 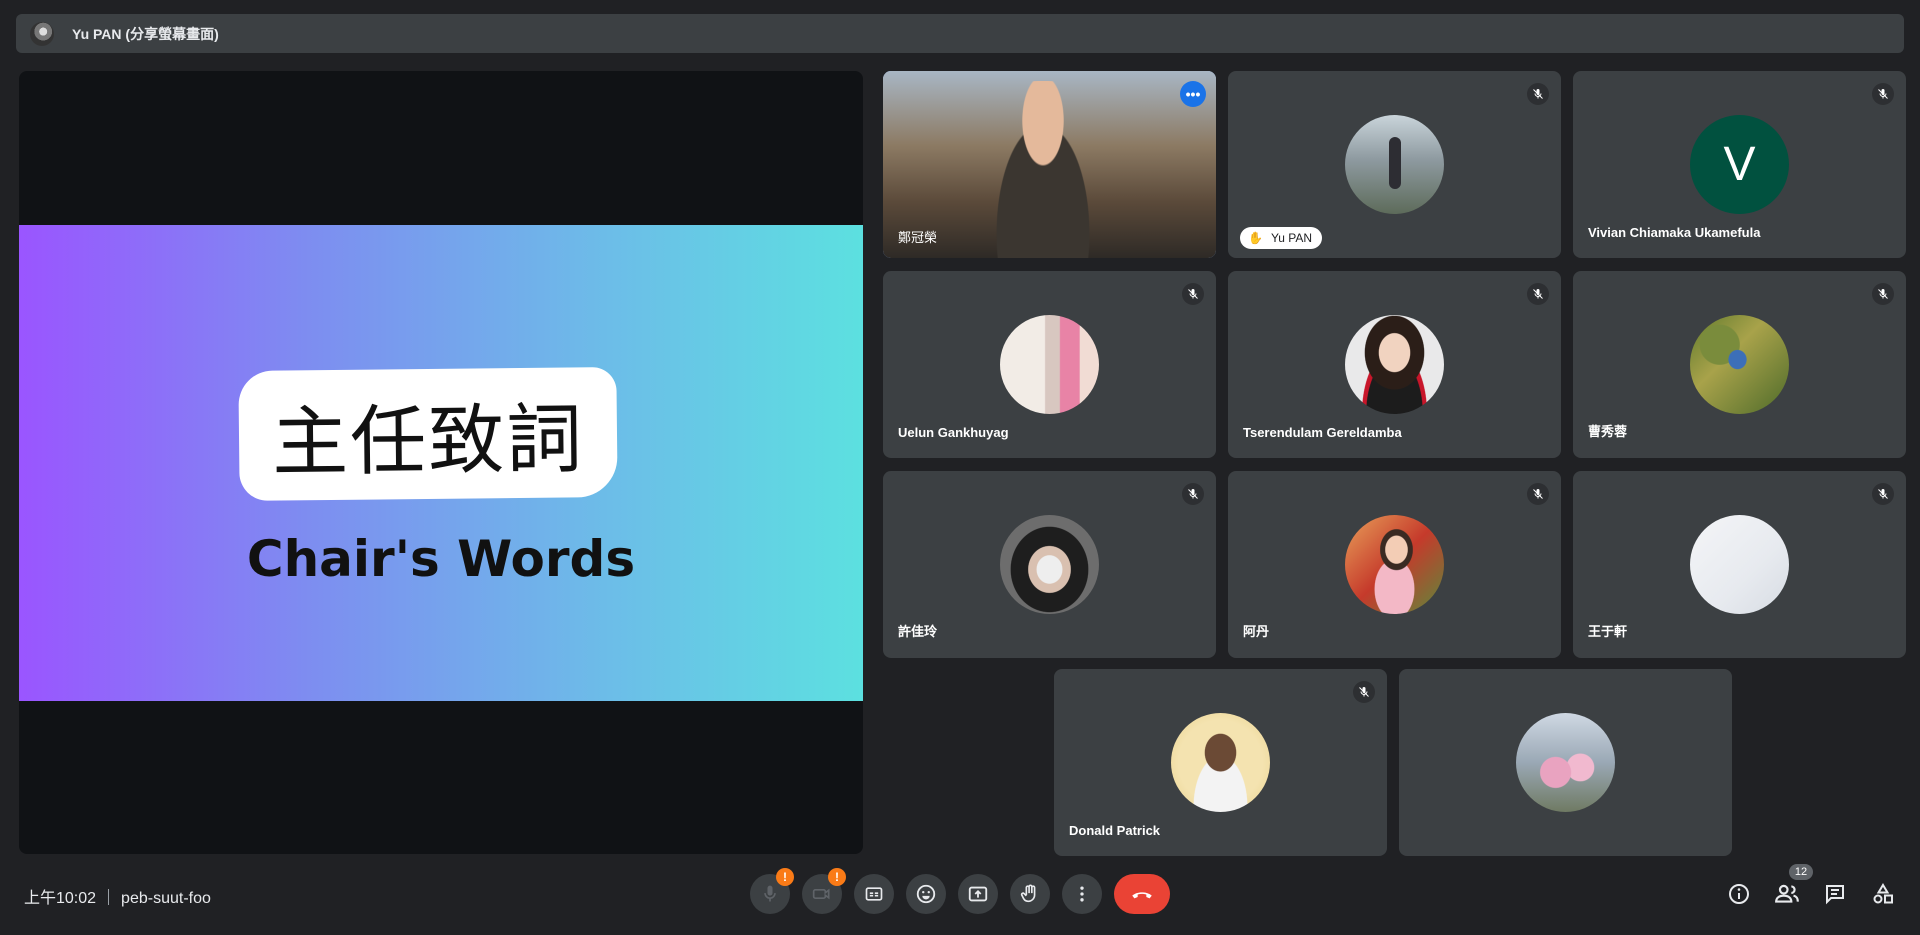 I want to click on mic-warning-badge: !, so click(x=785, y=877).